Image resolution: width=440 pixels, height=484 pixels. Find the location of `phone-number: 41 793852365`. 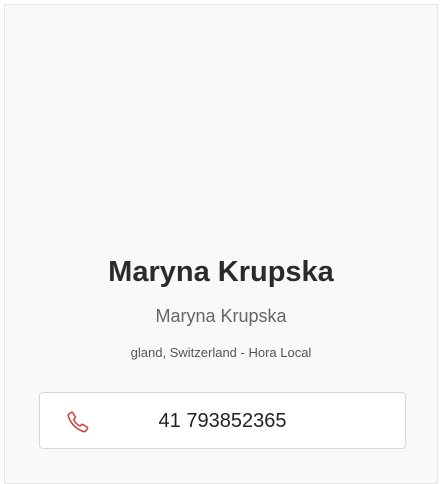

phone-number: 41 793852365 is located at coordinates (222, 421).